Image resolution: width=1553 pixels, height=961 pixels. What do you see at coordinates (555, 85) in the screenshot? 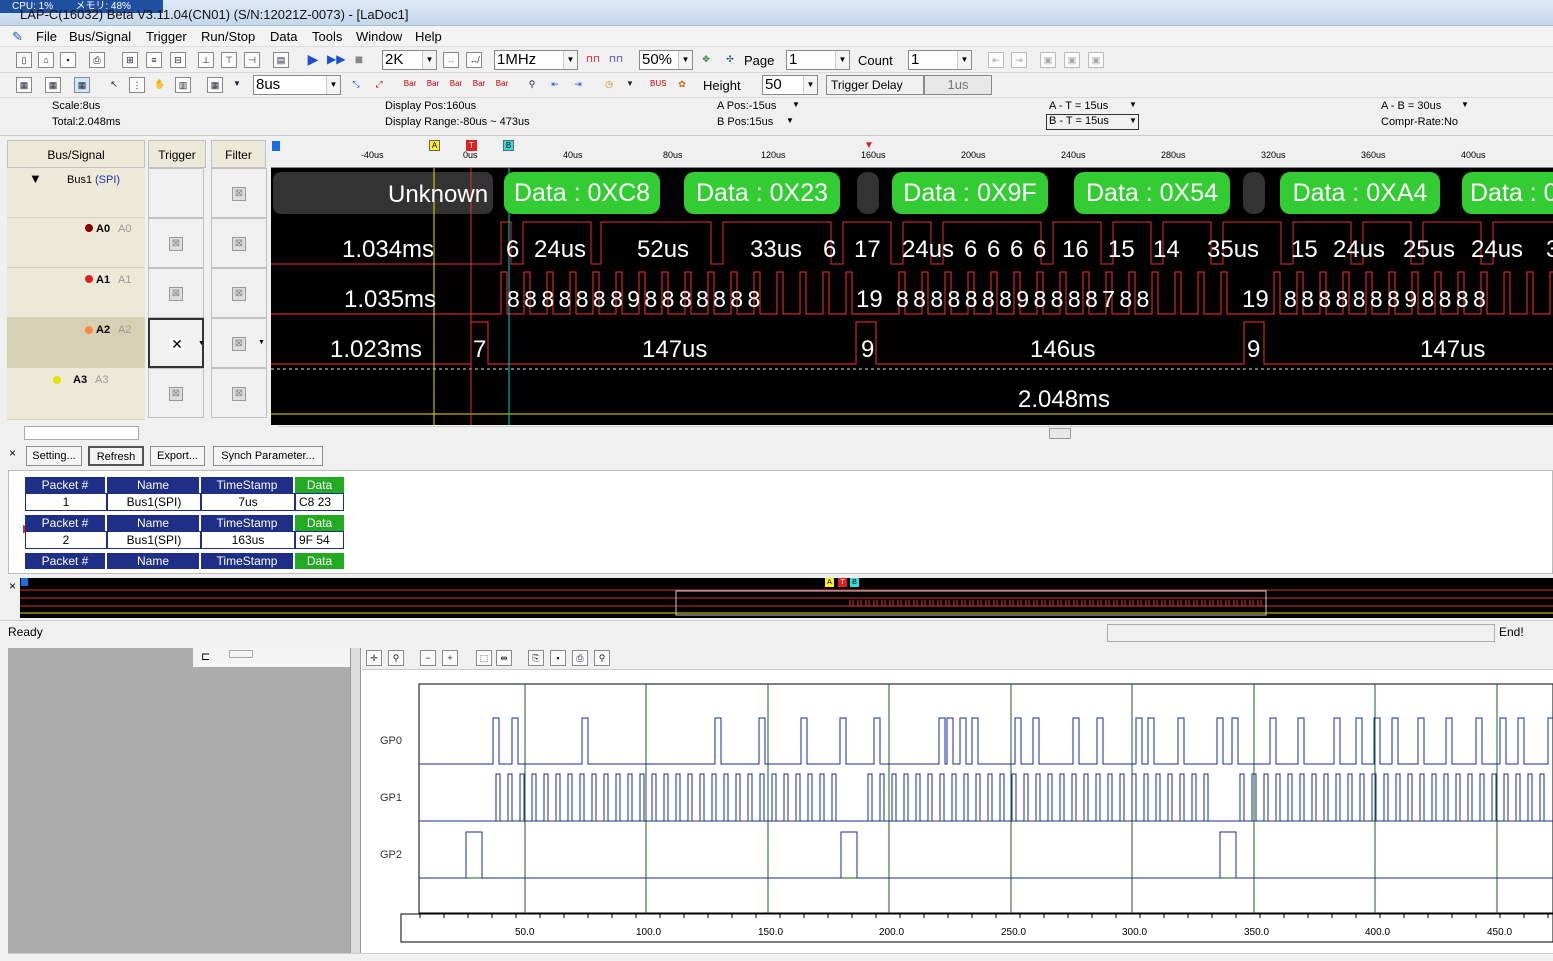
I see `search-prev-icon: ⇤` at bounding box center [555, 85].